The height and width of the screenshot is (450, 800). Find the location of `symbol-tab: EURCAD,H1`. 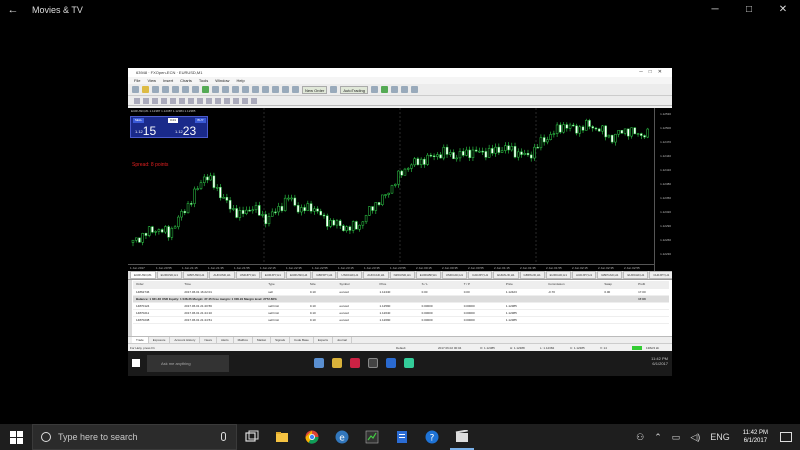

symbol-tab: EURCAD,H1 is located at coordinates (558, 275).